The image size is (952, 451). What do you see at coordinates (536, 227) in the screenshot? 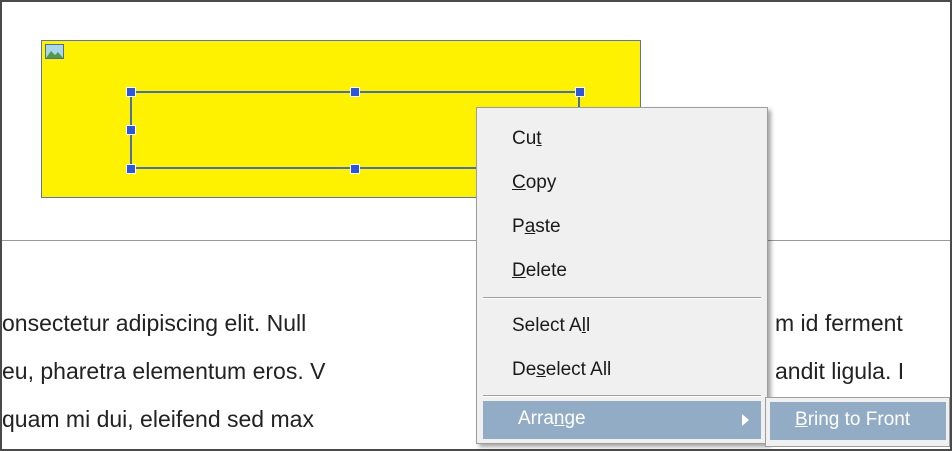
I see `menu-item-paste: Paste` at bounding box center [536, 227].